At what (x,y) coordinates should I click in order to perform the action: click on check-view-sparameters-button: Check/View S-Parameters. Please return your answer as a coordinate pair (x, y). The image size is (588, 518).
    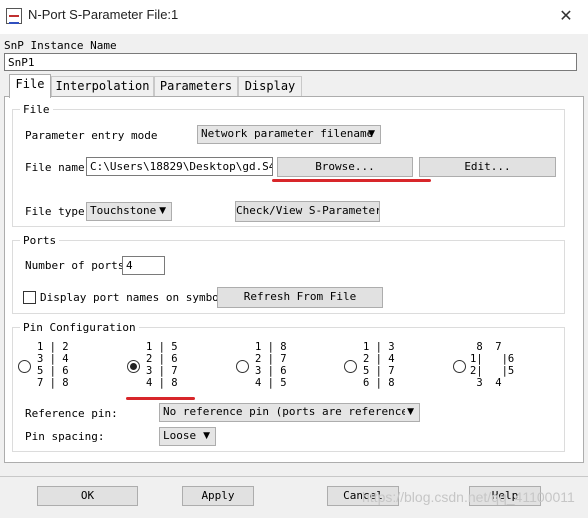
    Looking at the image, I should click on (307, 211).